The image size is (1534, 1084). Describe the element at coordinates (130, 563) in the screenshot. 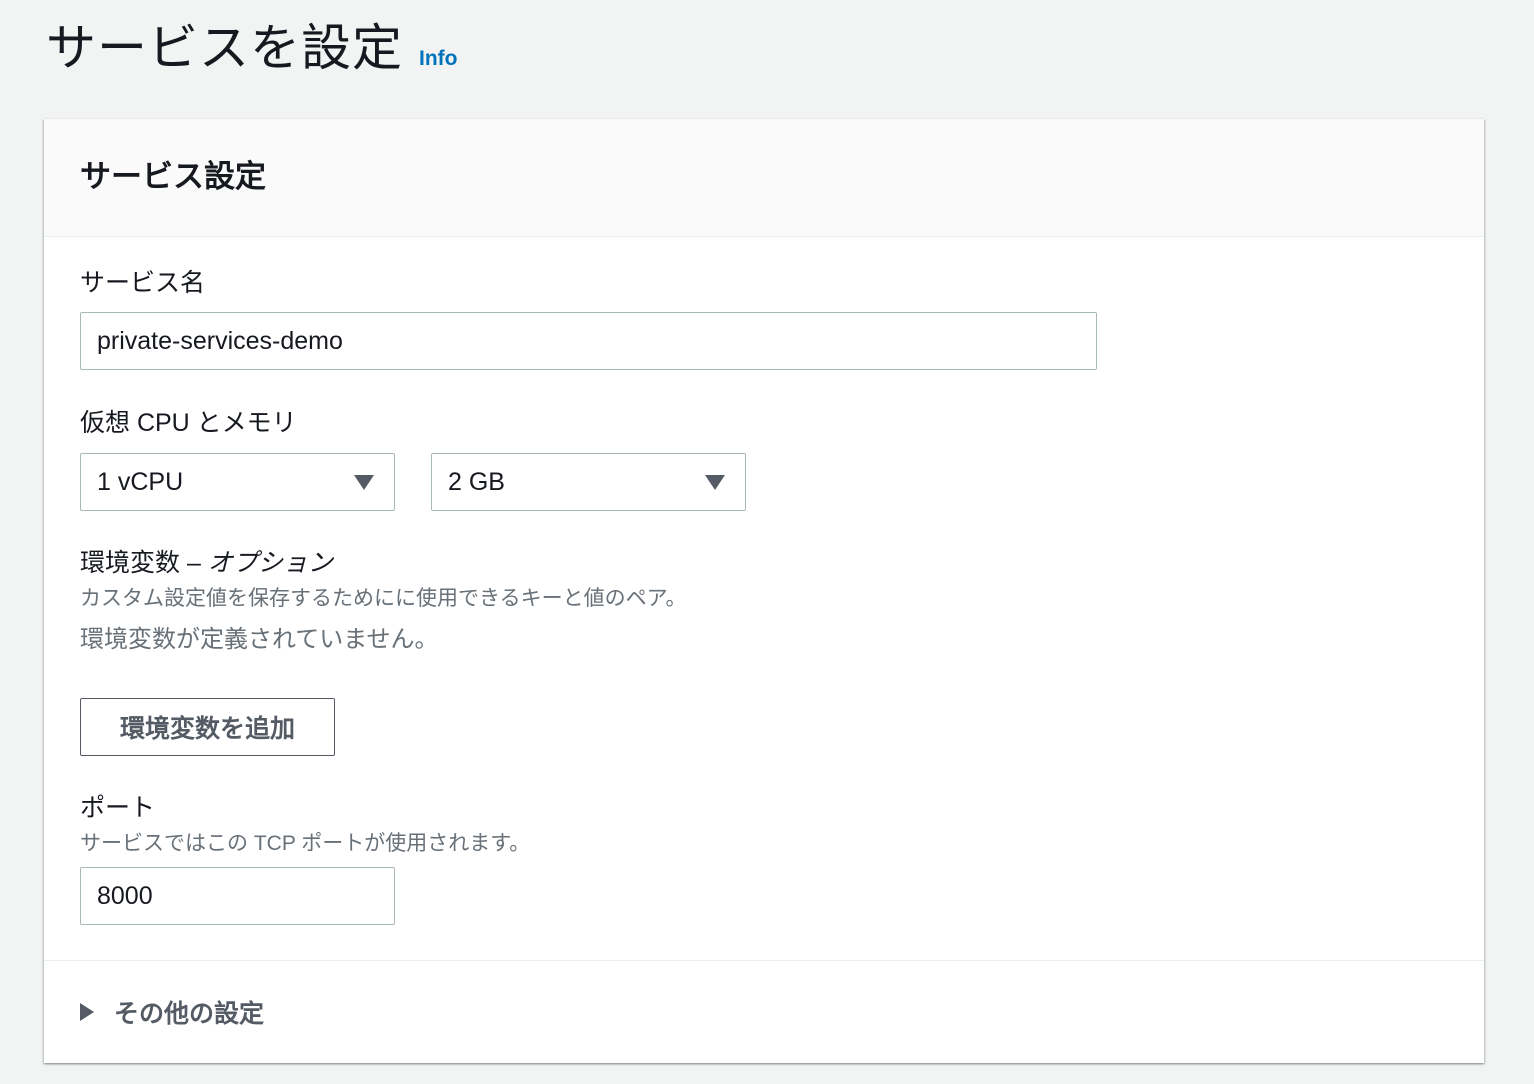

I see `env-vars-label-text: 環境変数` at that location.